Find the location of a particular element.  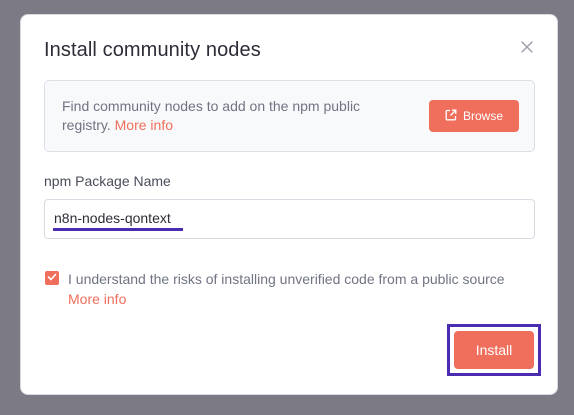

browse-button: Browse is located at coordinates (474, 116).